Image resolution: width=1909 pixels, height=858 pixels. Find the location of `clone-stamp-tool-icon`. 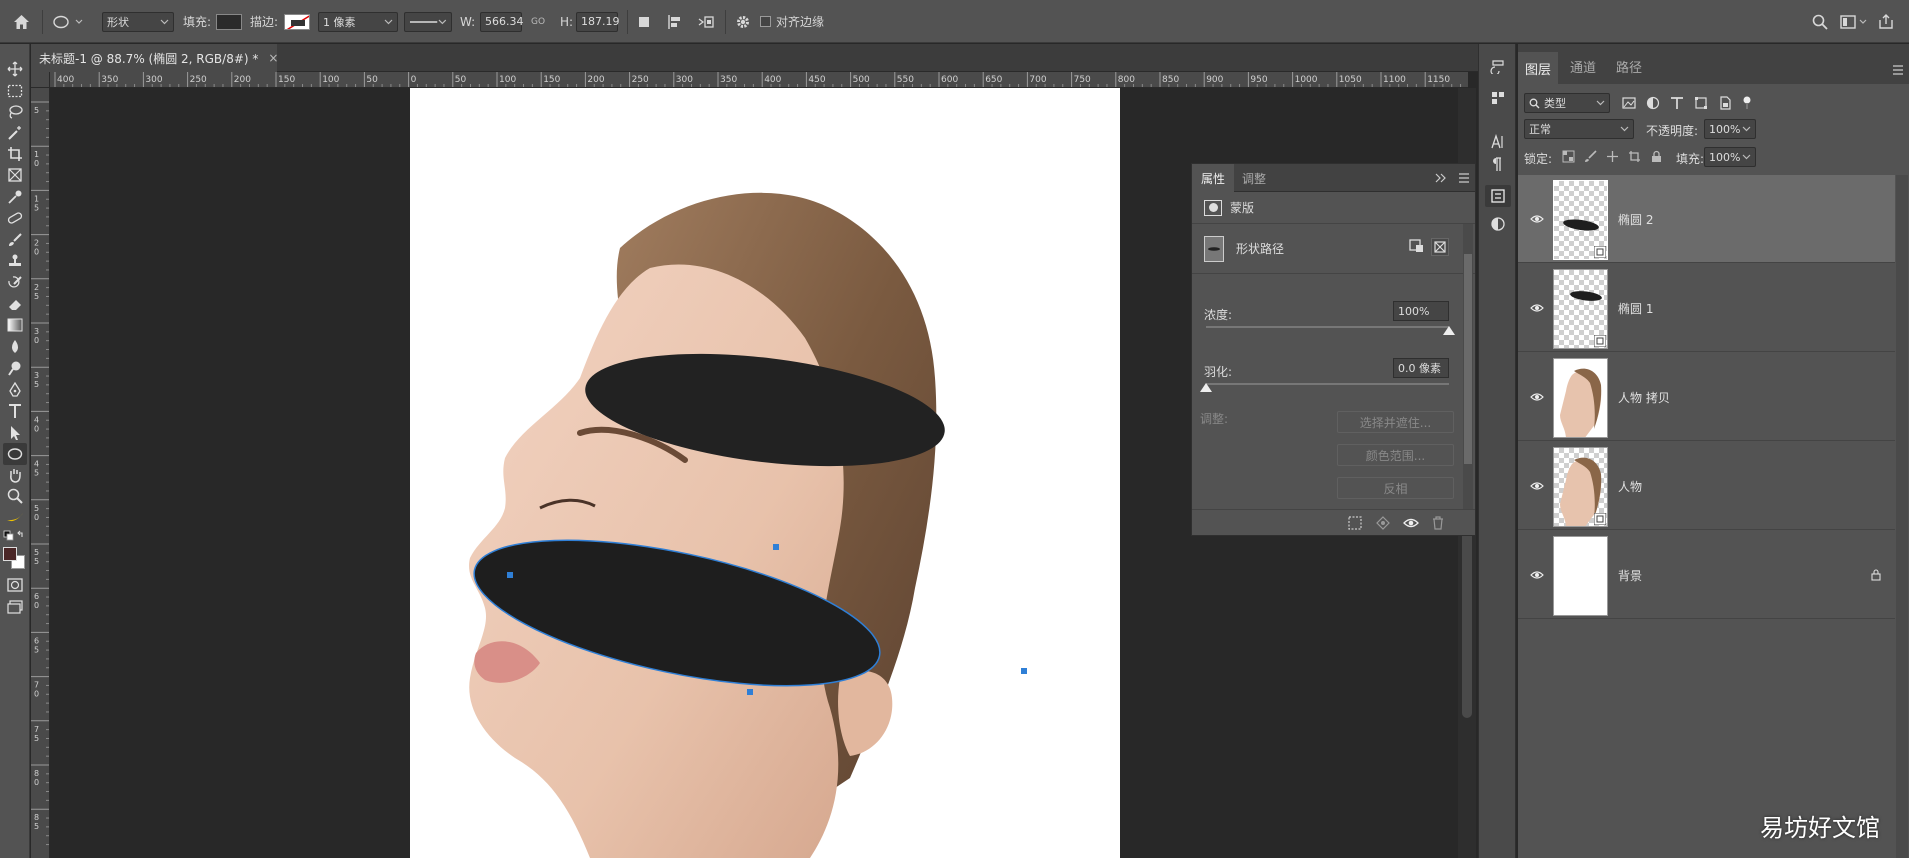

clone-stamp-tool-icon is located at coordinates (15, 261).